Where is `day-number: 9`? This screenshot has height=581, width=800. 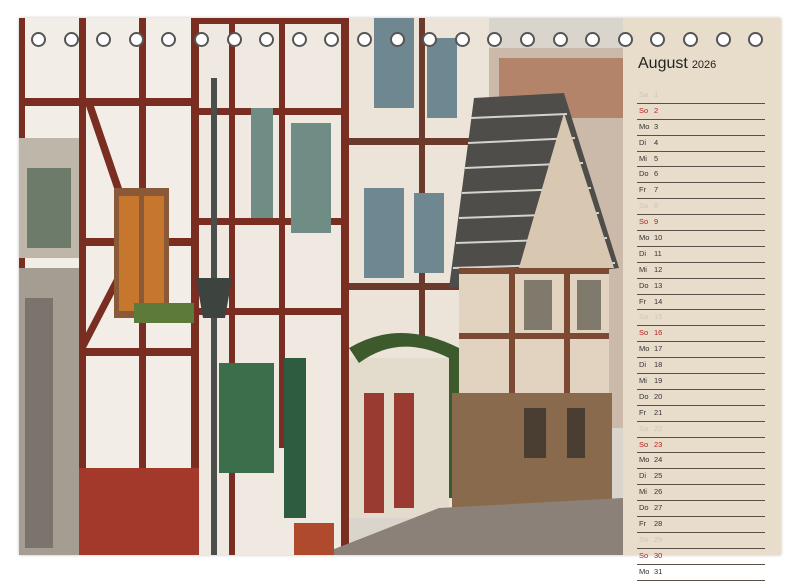 day-number: 9 is located at coordinates (656, 222).